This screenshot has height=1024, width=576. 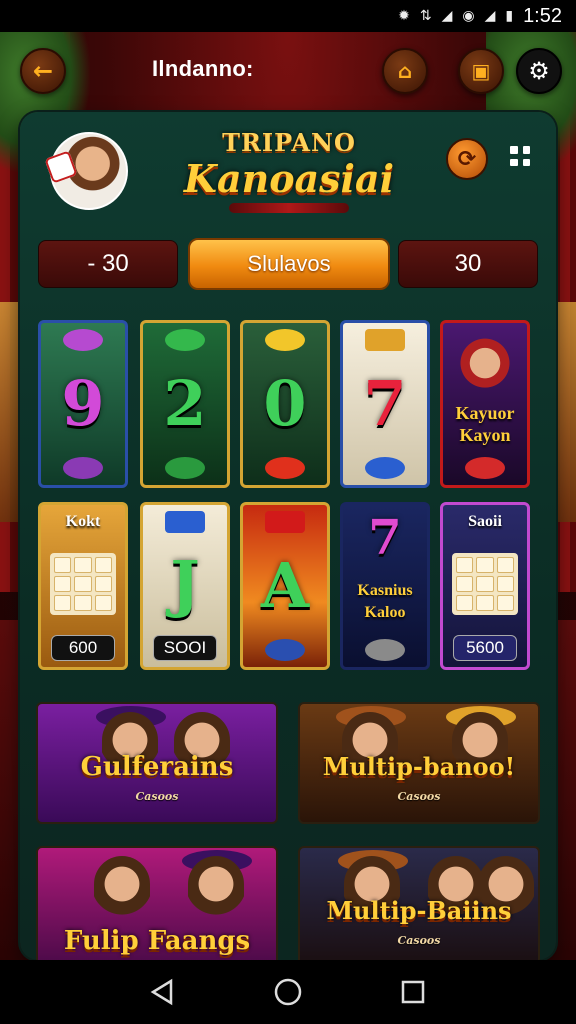 I want to click on logo-line1: TRIPANO, so click(x=289, y=142).